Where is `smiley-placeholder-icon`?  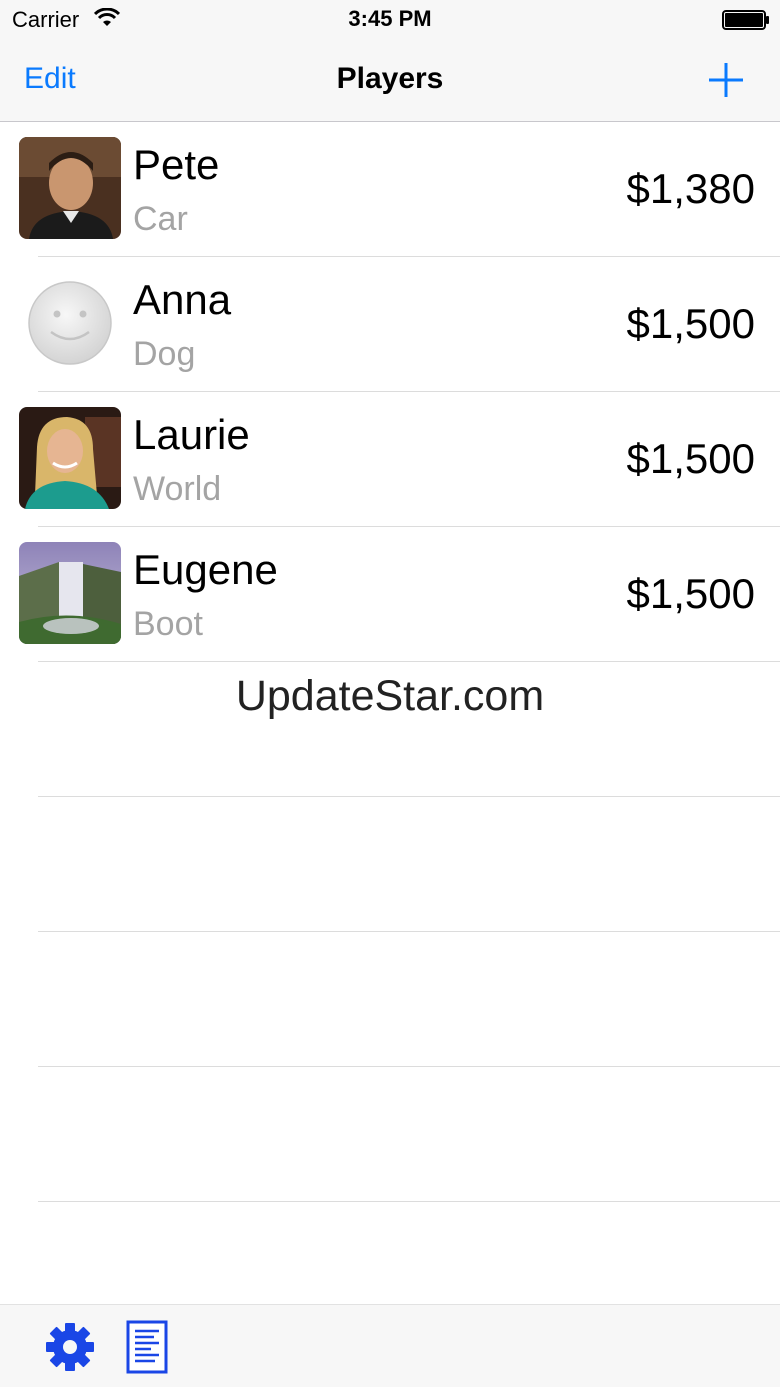 smiley-placeholder-icon is located at coordinates (70, 323).